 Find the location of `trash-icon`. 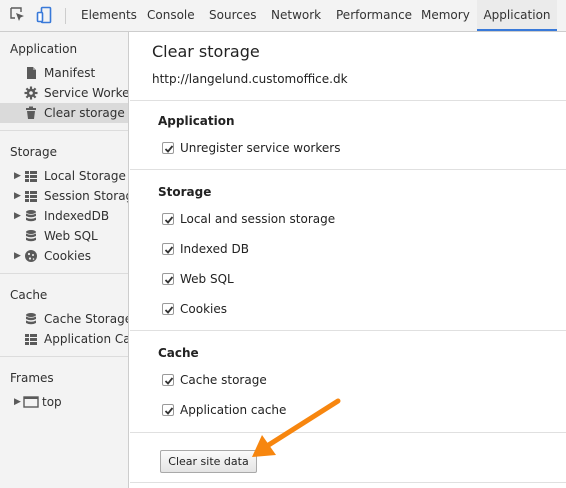

trash-icon is located at coordinates (31, 113).